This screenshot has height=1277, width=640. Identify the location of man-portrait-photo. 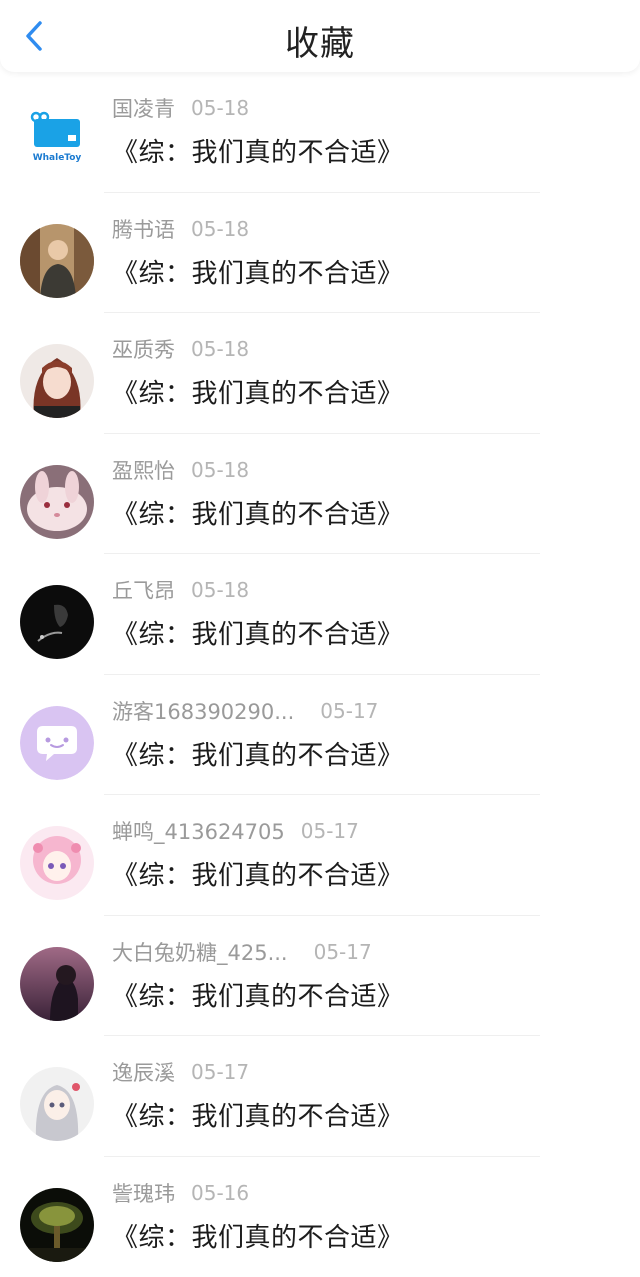
(57, 261).